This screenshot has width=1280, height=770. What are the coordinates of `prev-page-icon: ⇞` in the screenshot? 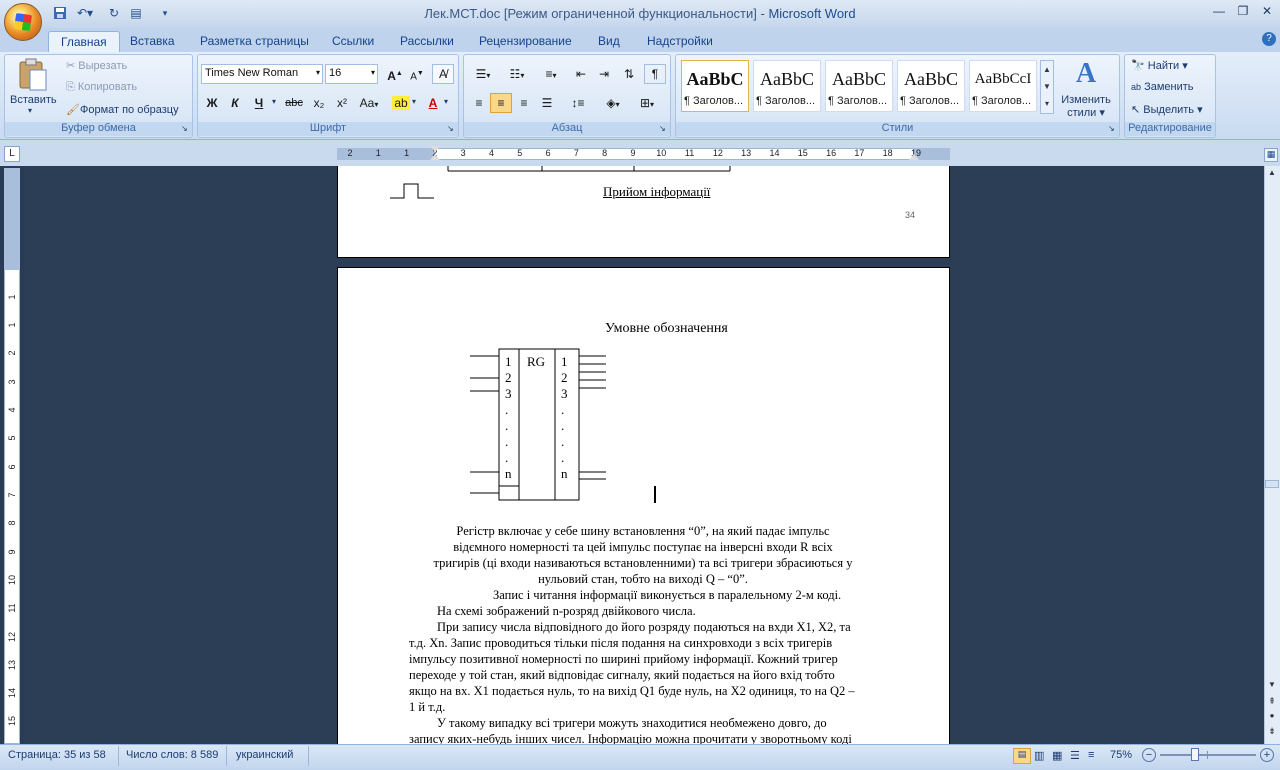 It's located at (1272, 702).